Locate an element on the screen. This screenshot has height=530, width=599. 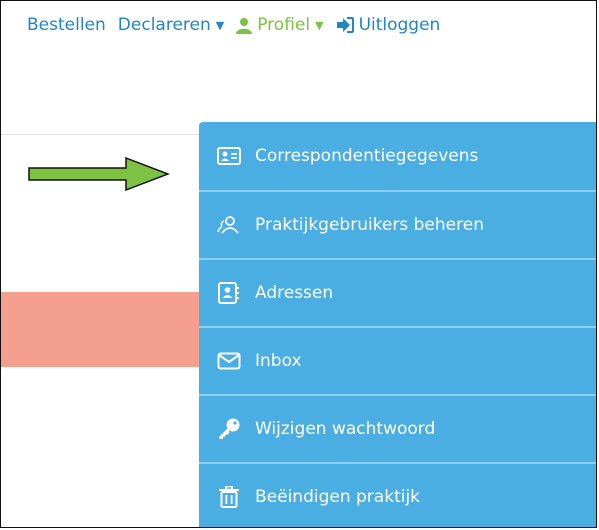
users-icon is located at coordinates (229, 225).